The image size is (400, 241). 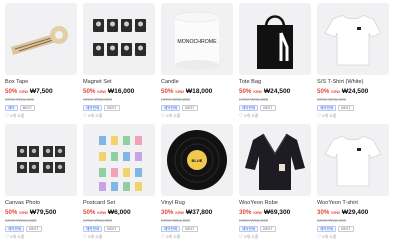 I want to click on price-row: 50% KRW ₩16,000, so click(x=119, y=92).